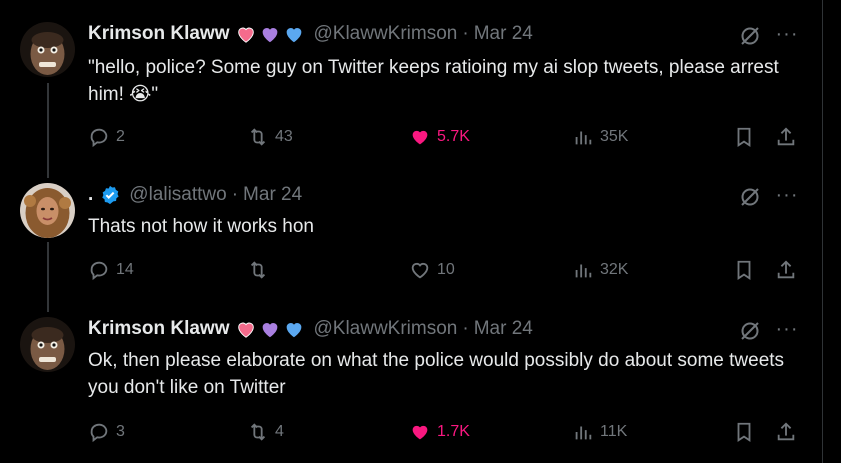 Image resolution: width=841 pixels, height=463 pixels. I want to click on reply-count: 2, so click(120, 136).